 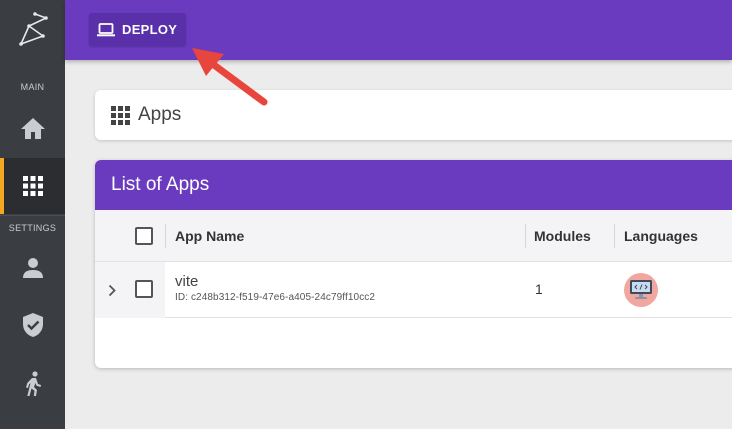 I want to click on logo, so click(x=32, y=30).